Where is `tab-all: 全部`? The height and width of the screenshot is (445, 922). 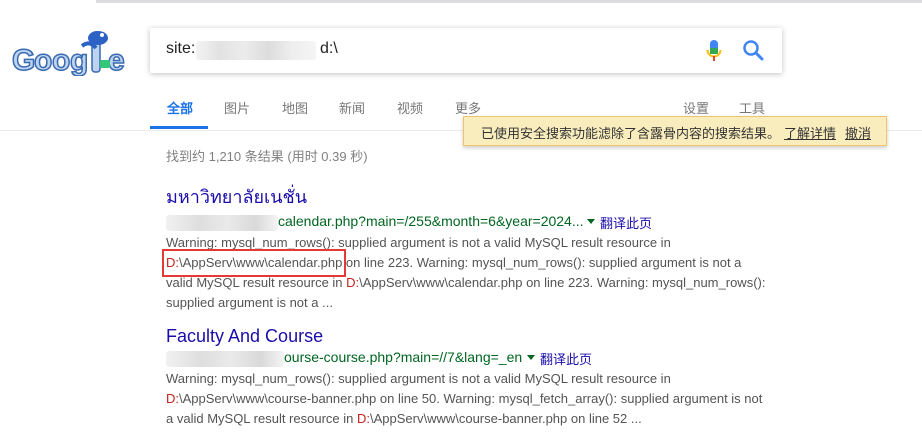
tab-all: 全部 is located at coordinates (180, 107).